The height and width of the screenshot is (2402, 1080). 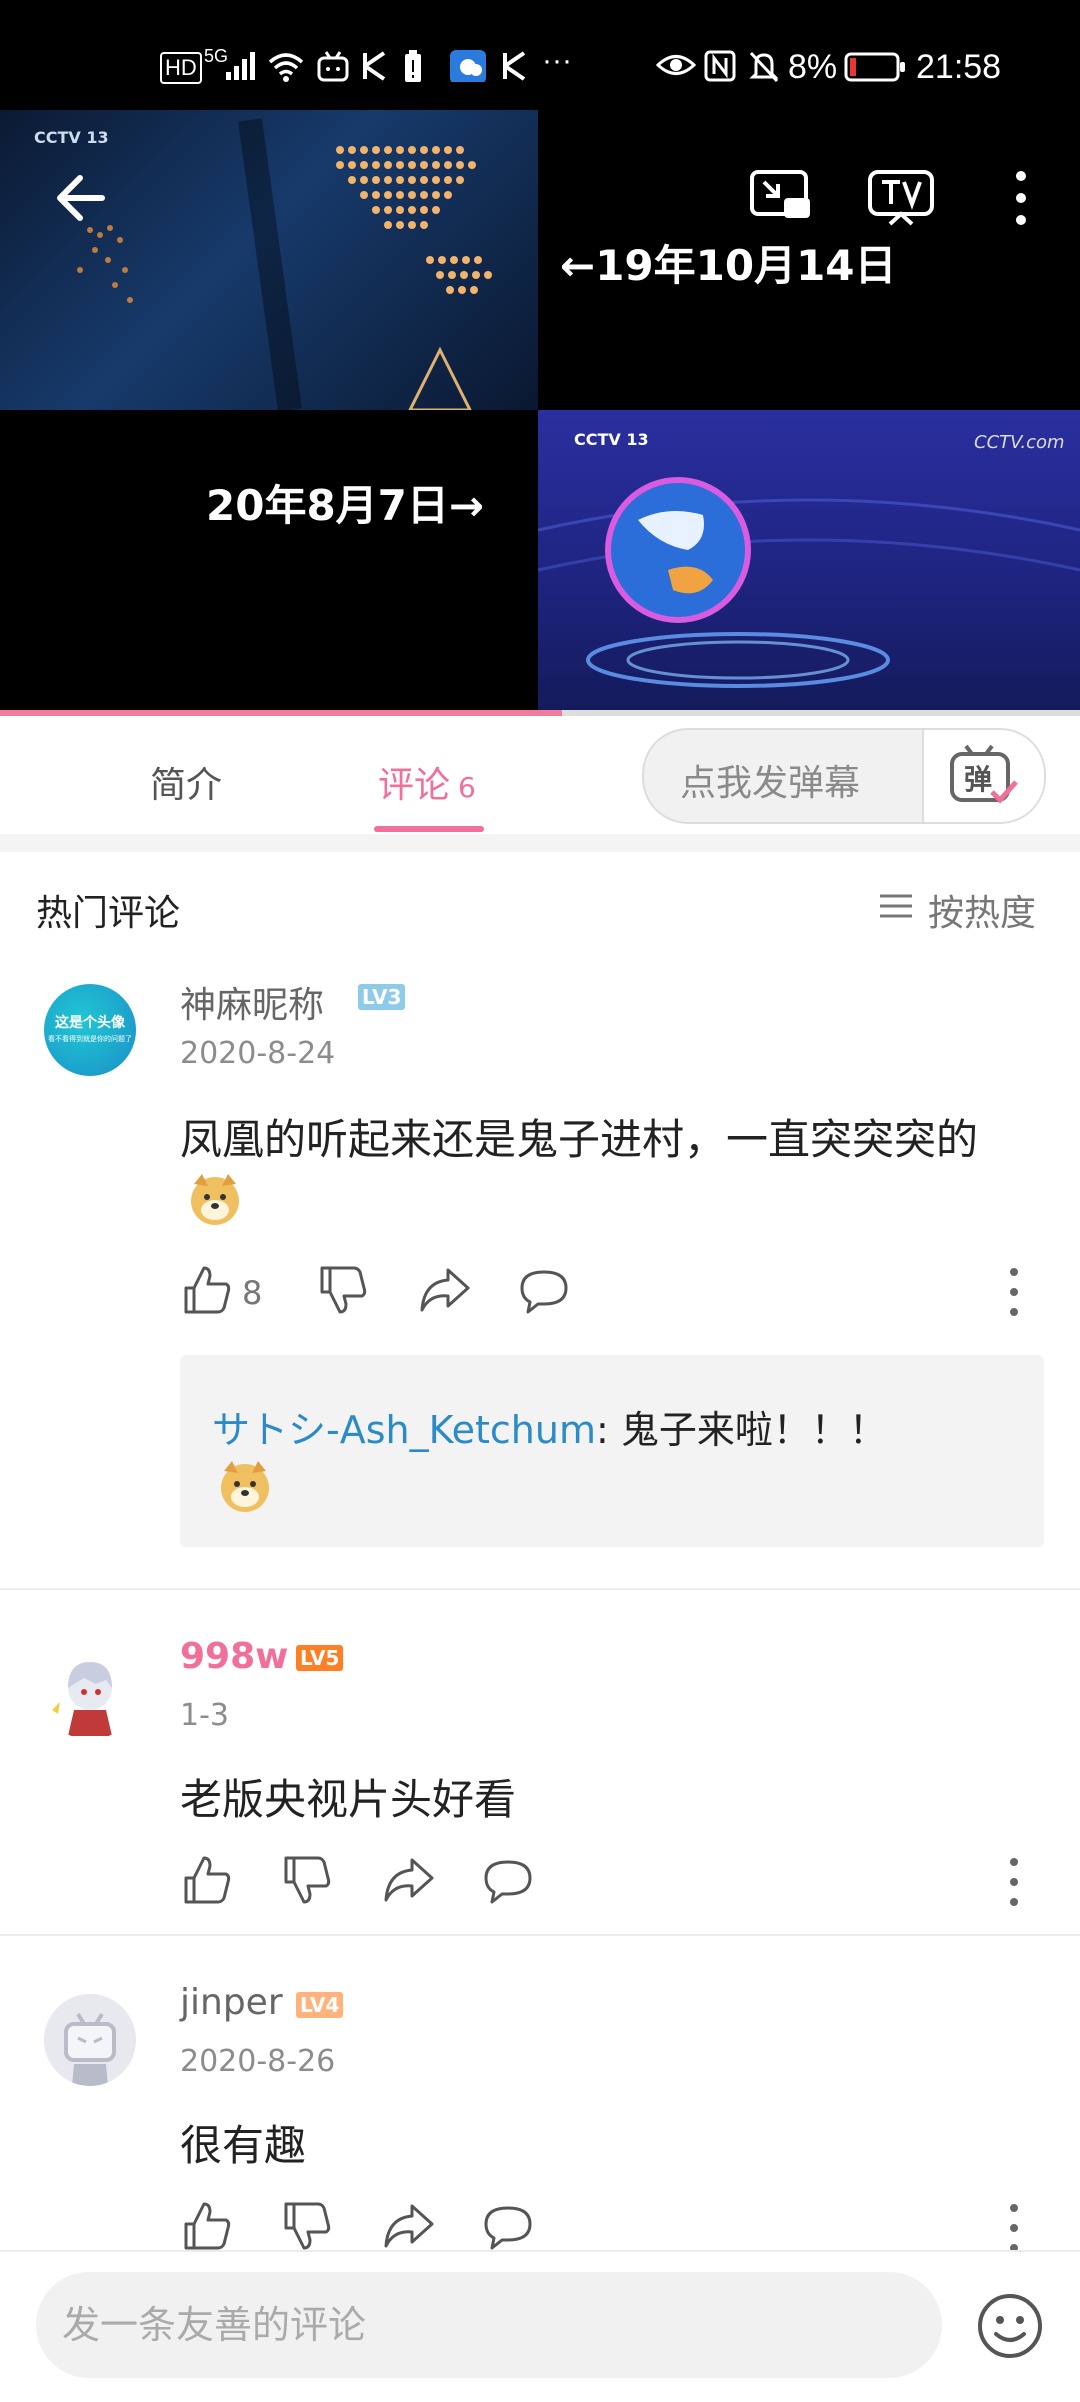 I want to click on caption-new-date: 20年8月7日→, so click(x=345, y=505).